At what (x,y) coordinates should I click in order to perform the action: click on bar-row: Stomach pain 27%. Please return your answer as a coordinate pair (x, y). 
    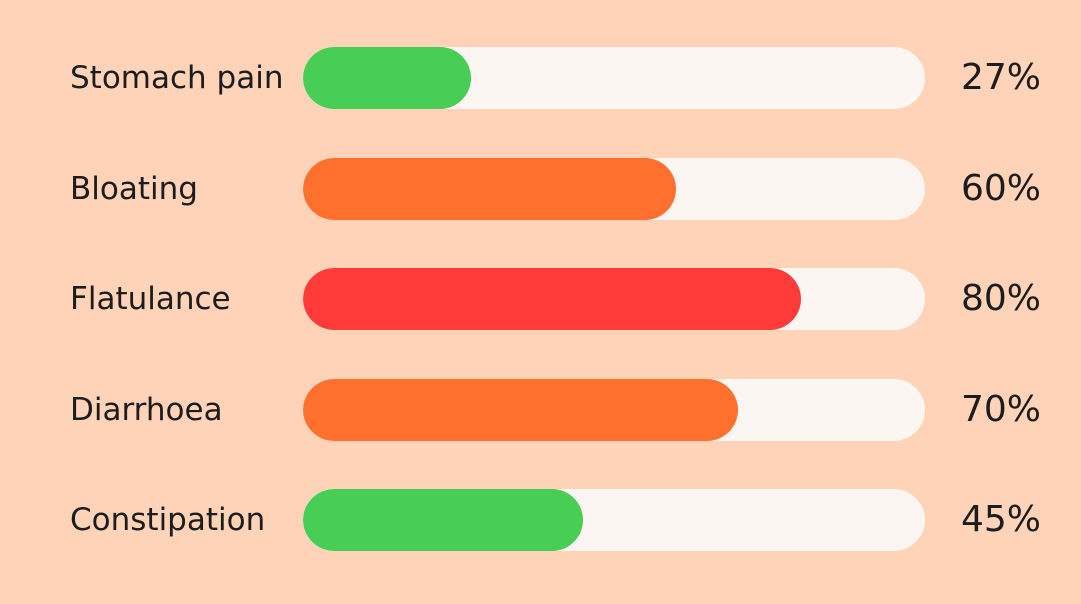
    Looking at the image, I should click on (540, 78).